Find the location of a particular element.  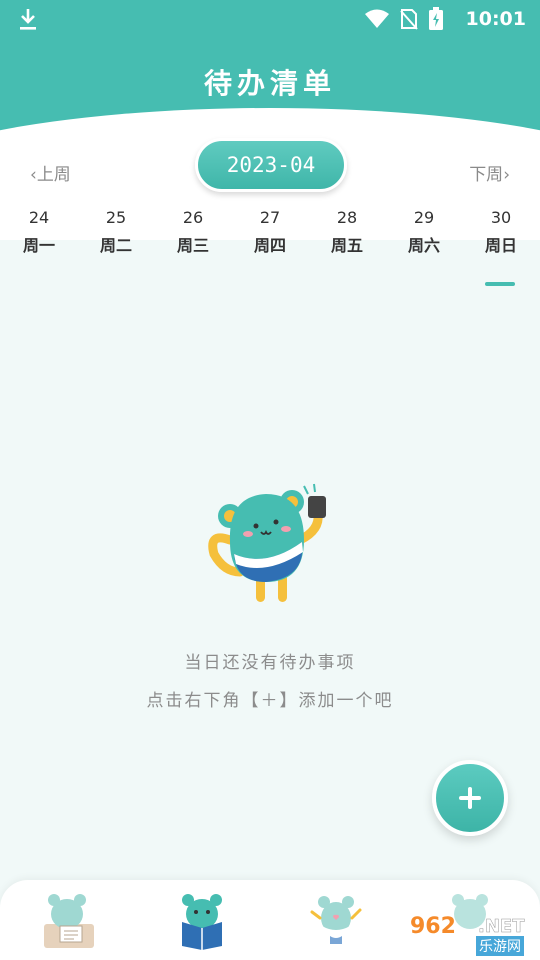

day-number: 30 is located at coordinates (501, 217).